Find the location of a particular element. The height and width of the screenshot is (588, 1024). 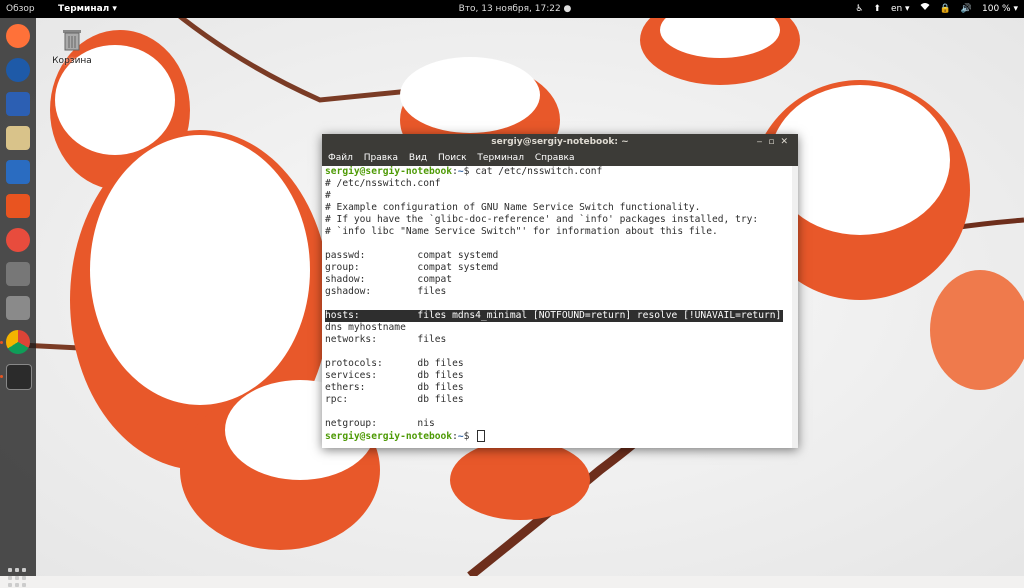

rhythmbox-icon is located at coordinates (18, 138).